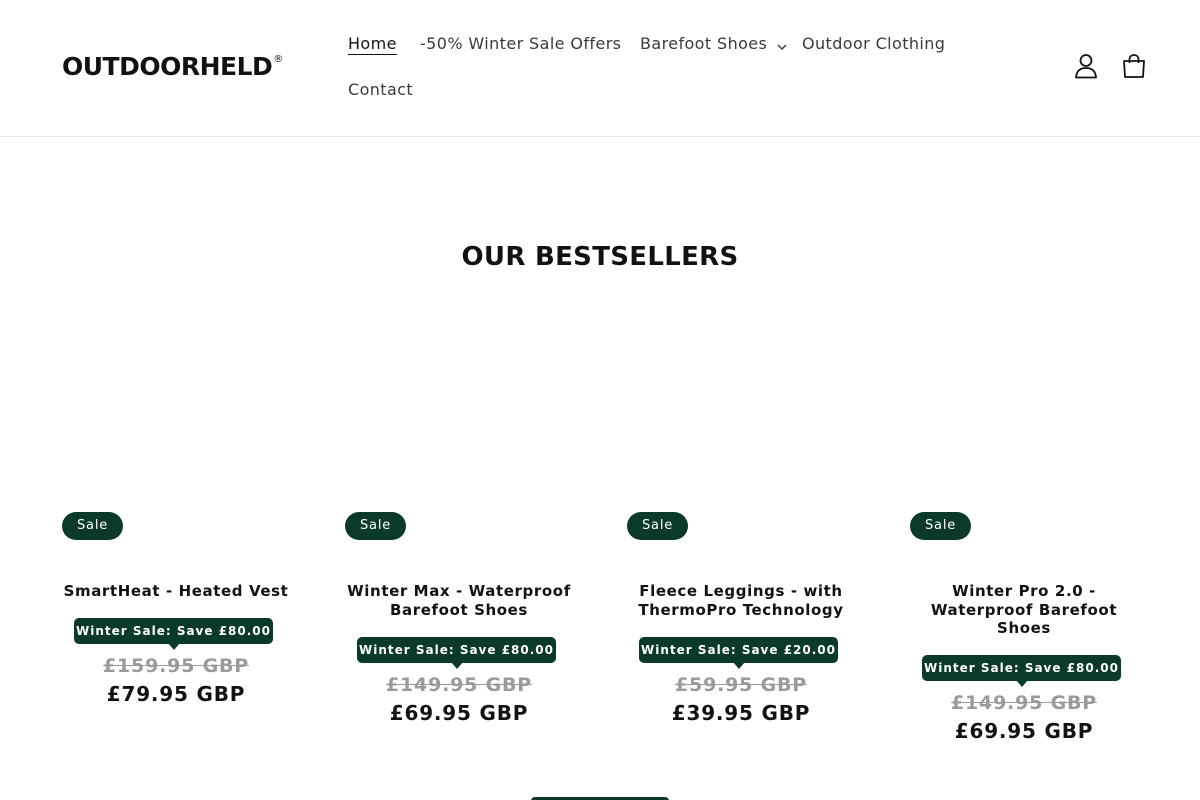 This screenshot has width=1200, height=800. I want to click on cart-icon, so click(1134, 68).